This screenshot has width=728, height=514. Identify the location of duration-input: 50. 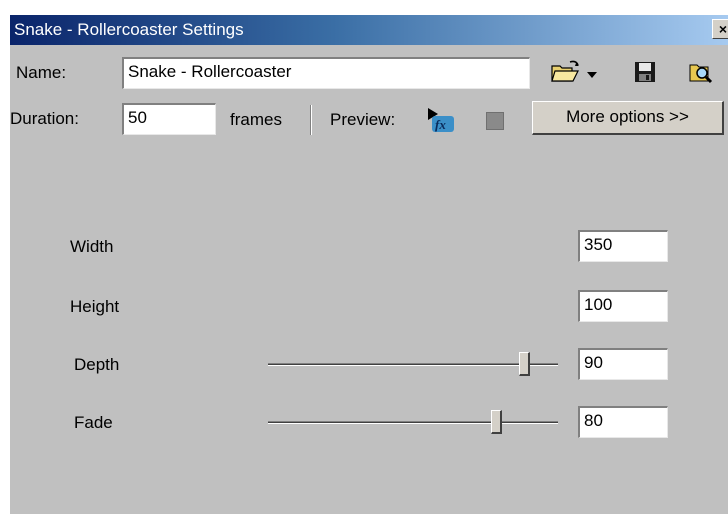
(169, 119).